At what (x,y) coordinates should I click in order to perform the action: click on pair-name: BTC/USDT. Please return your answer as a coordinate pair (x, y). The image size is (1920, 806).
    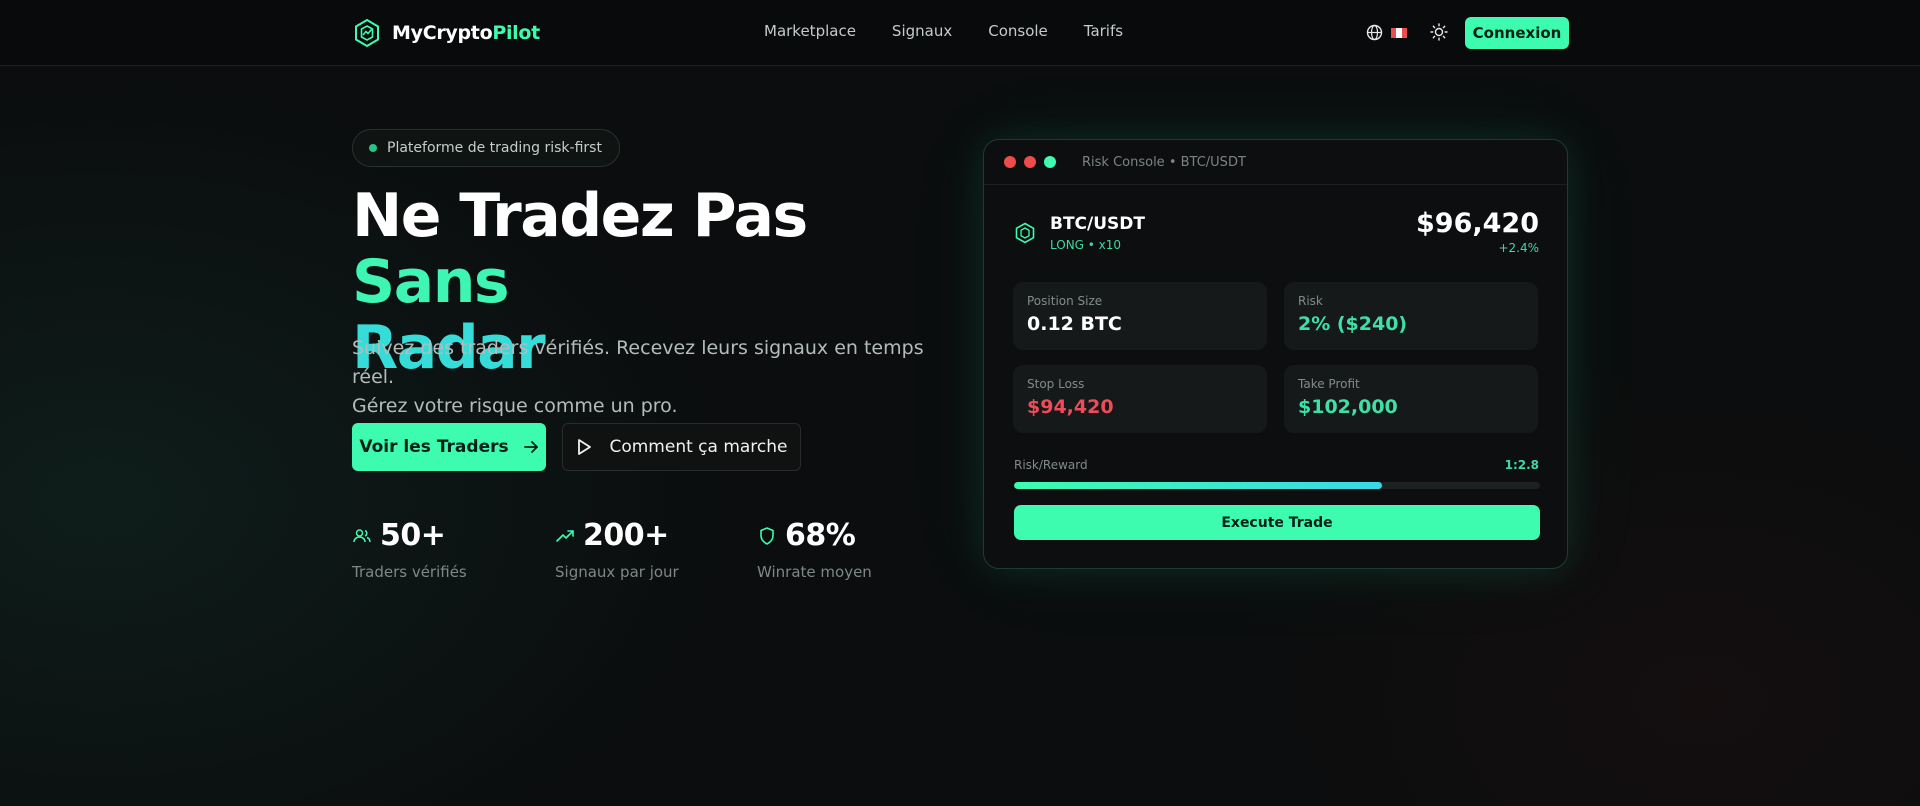
    Looking at the image, I should click on (1097, 224).